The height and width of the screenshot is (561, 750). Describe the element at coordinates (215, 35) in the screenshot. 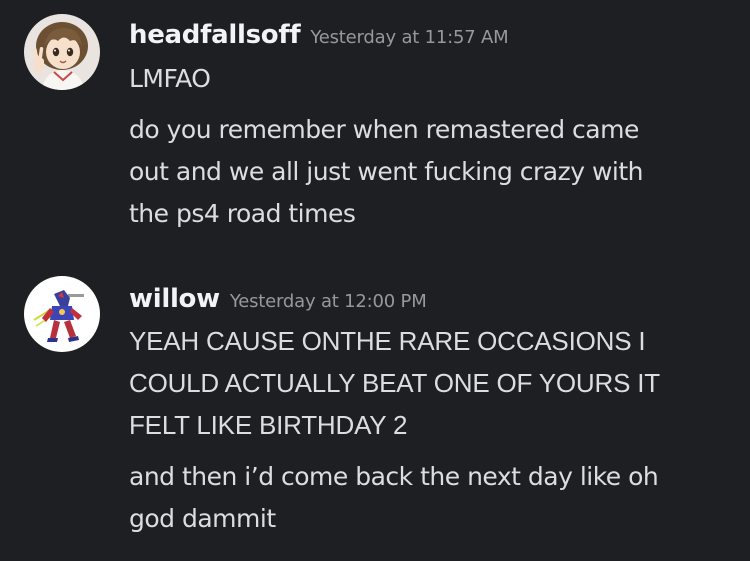

I see `username: headfallsoff` at that location.